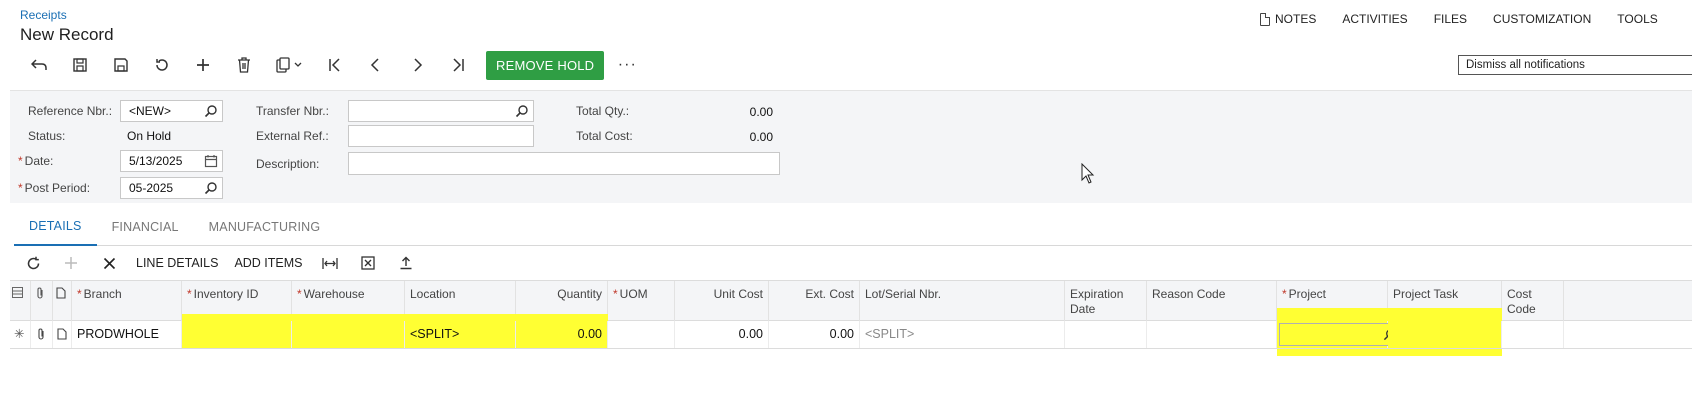 This screenshot has width=1692, height=417. Describe the element at coordinates (161, 65) in the screenshot. I see `cancel-icon` at that location.